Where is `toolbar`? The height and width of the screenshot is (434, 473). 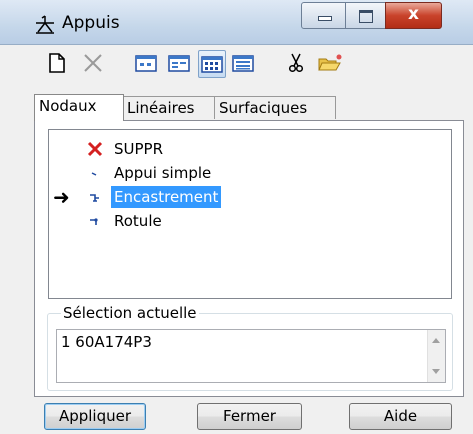
toolbar is located at coordinates (236, 64).